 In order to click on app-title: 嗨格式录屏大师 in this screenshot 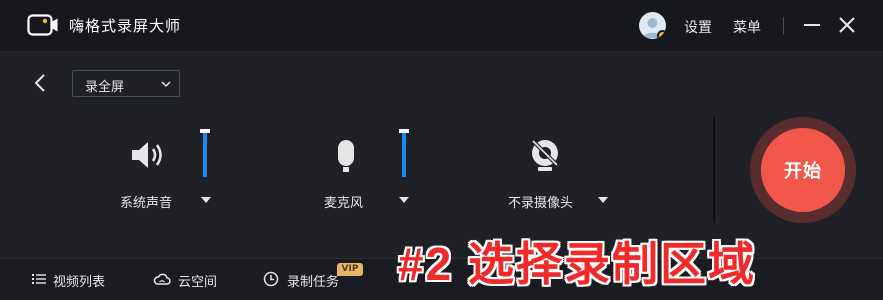, I will do `click(125, 26)`.